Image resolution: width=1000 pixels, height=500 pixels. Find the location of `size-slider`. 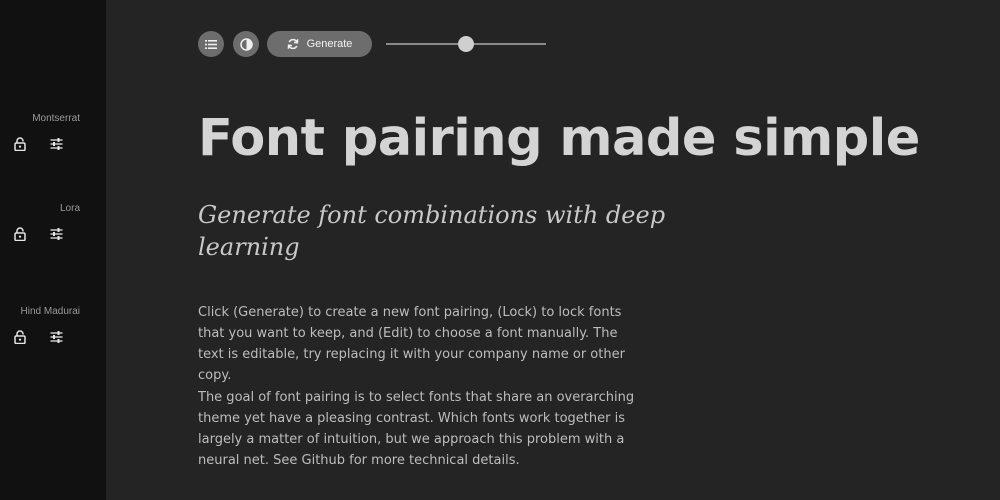

size-slider is located at coordinates (466, 44).